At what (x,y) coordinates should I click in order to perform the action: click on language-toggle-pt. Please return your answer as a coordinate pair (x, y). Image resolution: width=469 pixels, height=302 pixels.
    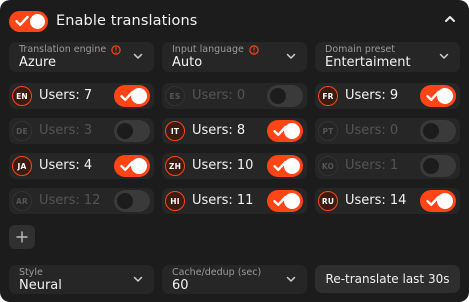
    Looking at the image, I should click on (438, 131).